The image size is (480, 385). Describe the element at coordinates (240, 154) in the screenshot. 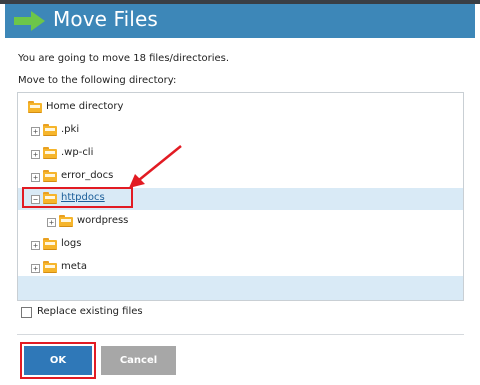

I see `tree-item-wp-cli: + .wp-cli` at that location.